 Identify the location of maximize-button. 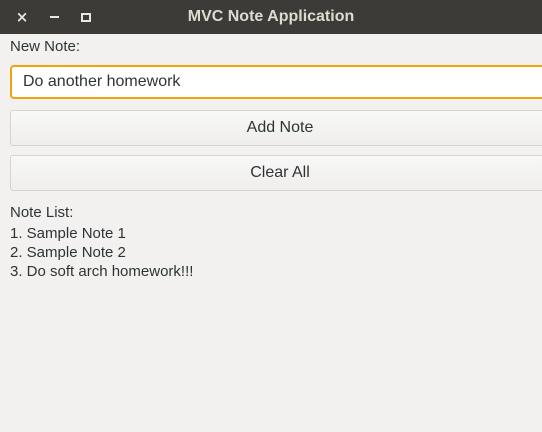
(86, 17).